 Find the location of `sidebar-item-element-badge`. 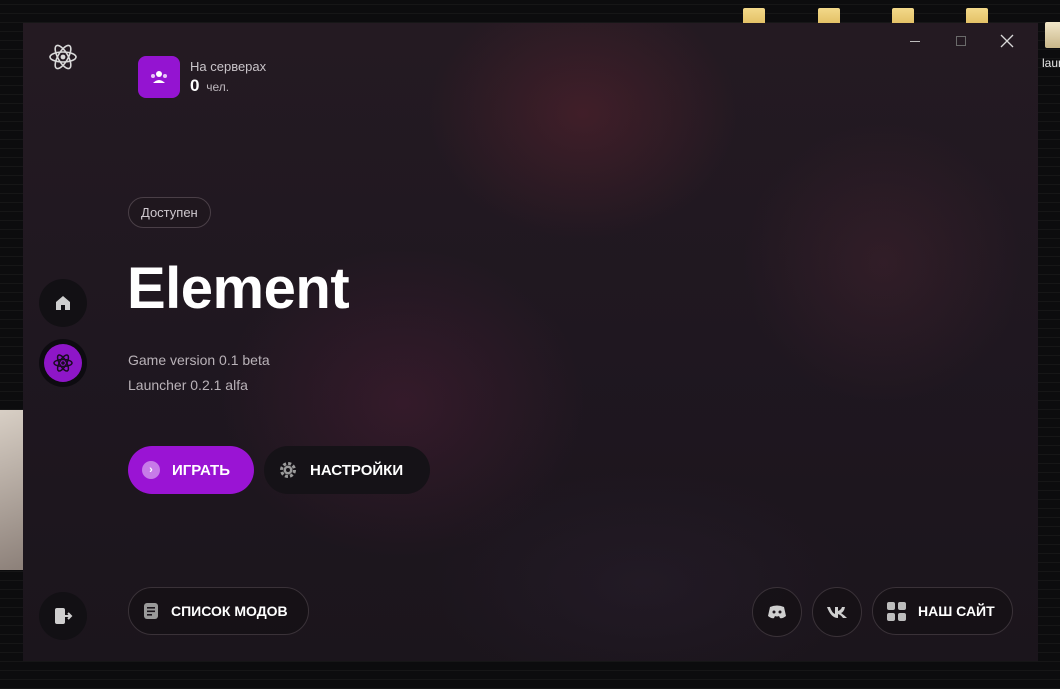

sidebar-item-element-badge is located at coordinates (63, 363).